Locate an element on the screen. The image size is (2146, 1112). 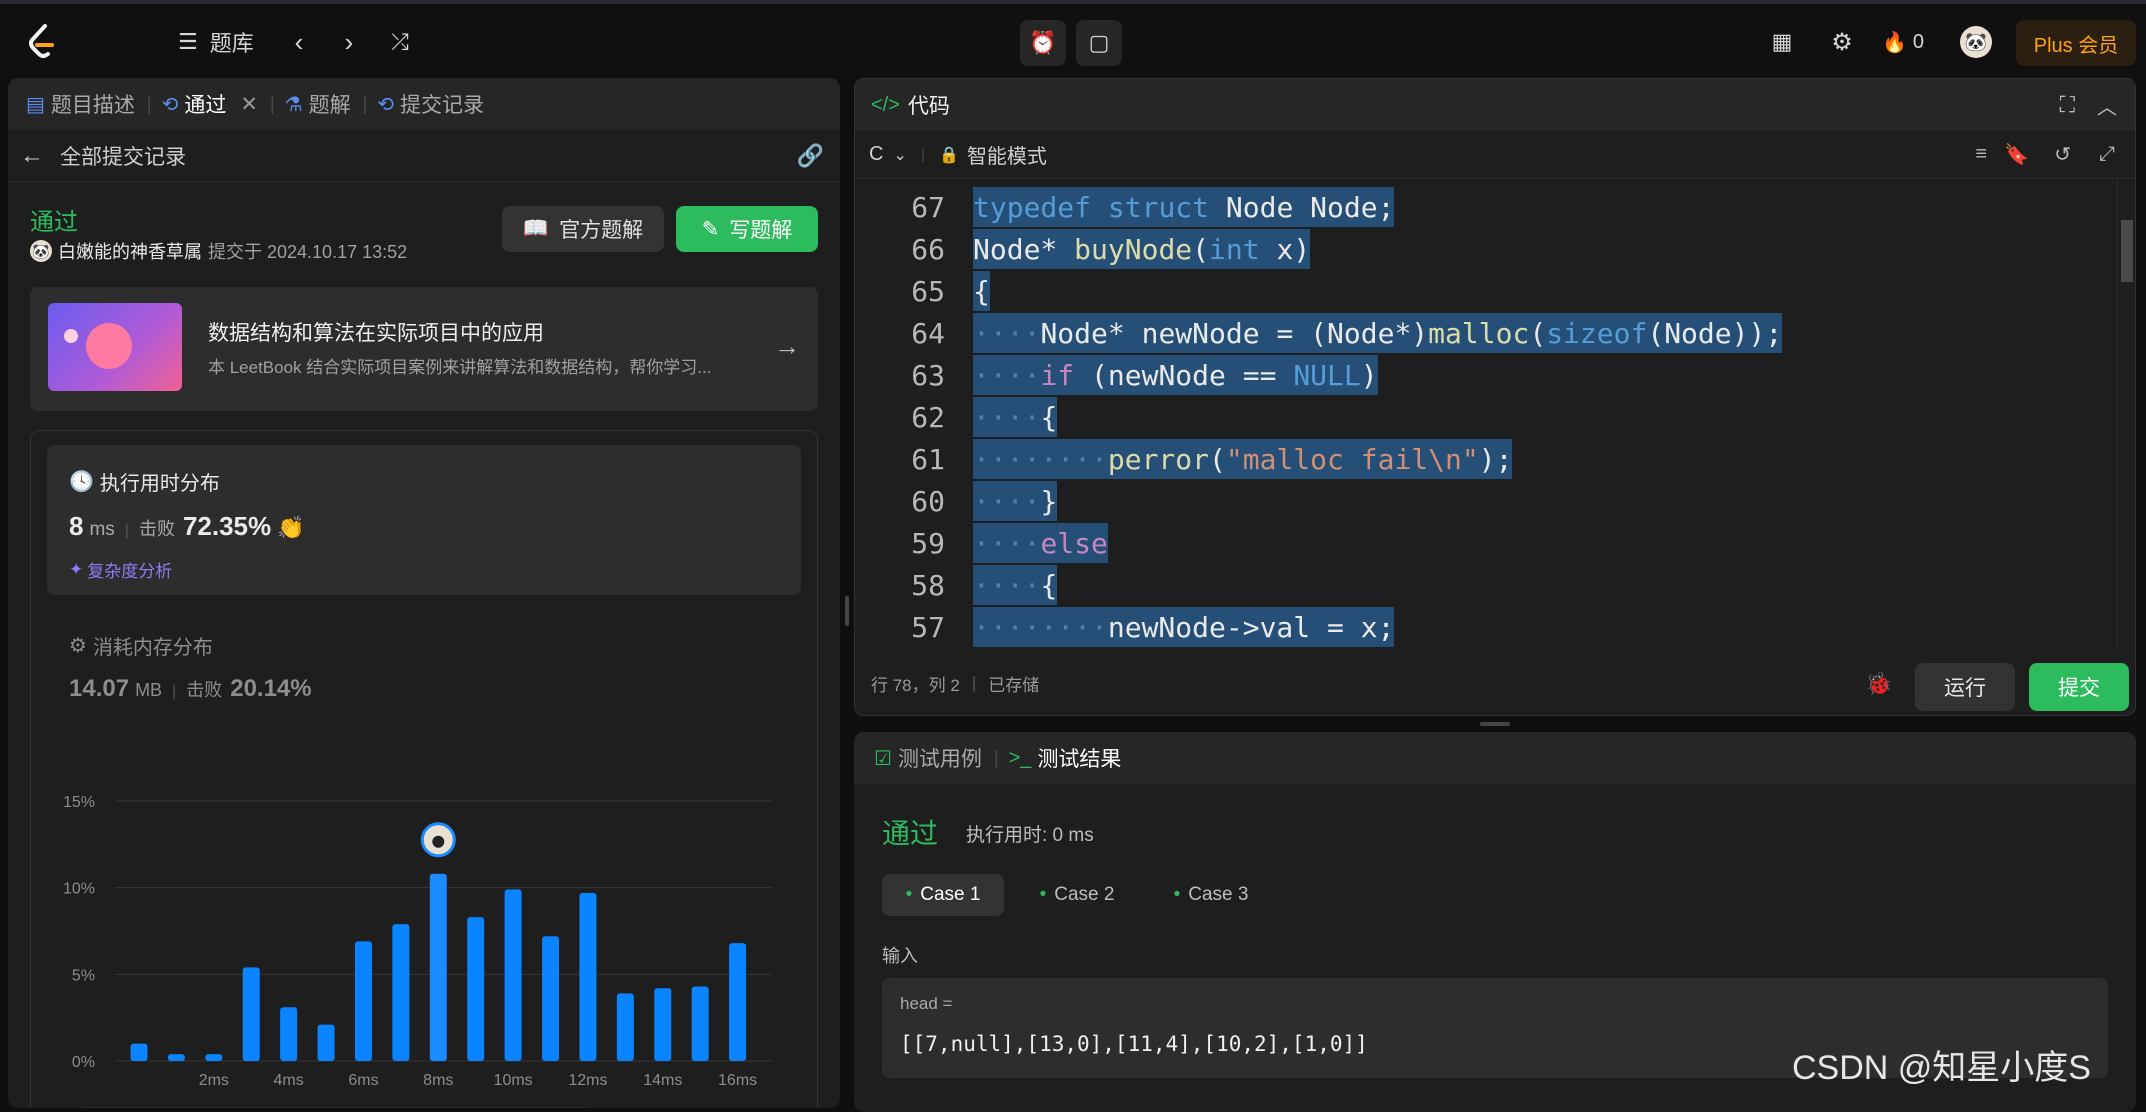
editor-toolbar: C ⌄ | 🔒 智能模式 ≡ 🔖 ↺ ⤢ is located at coordinates (1495, 155).